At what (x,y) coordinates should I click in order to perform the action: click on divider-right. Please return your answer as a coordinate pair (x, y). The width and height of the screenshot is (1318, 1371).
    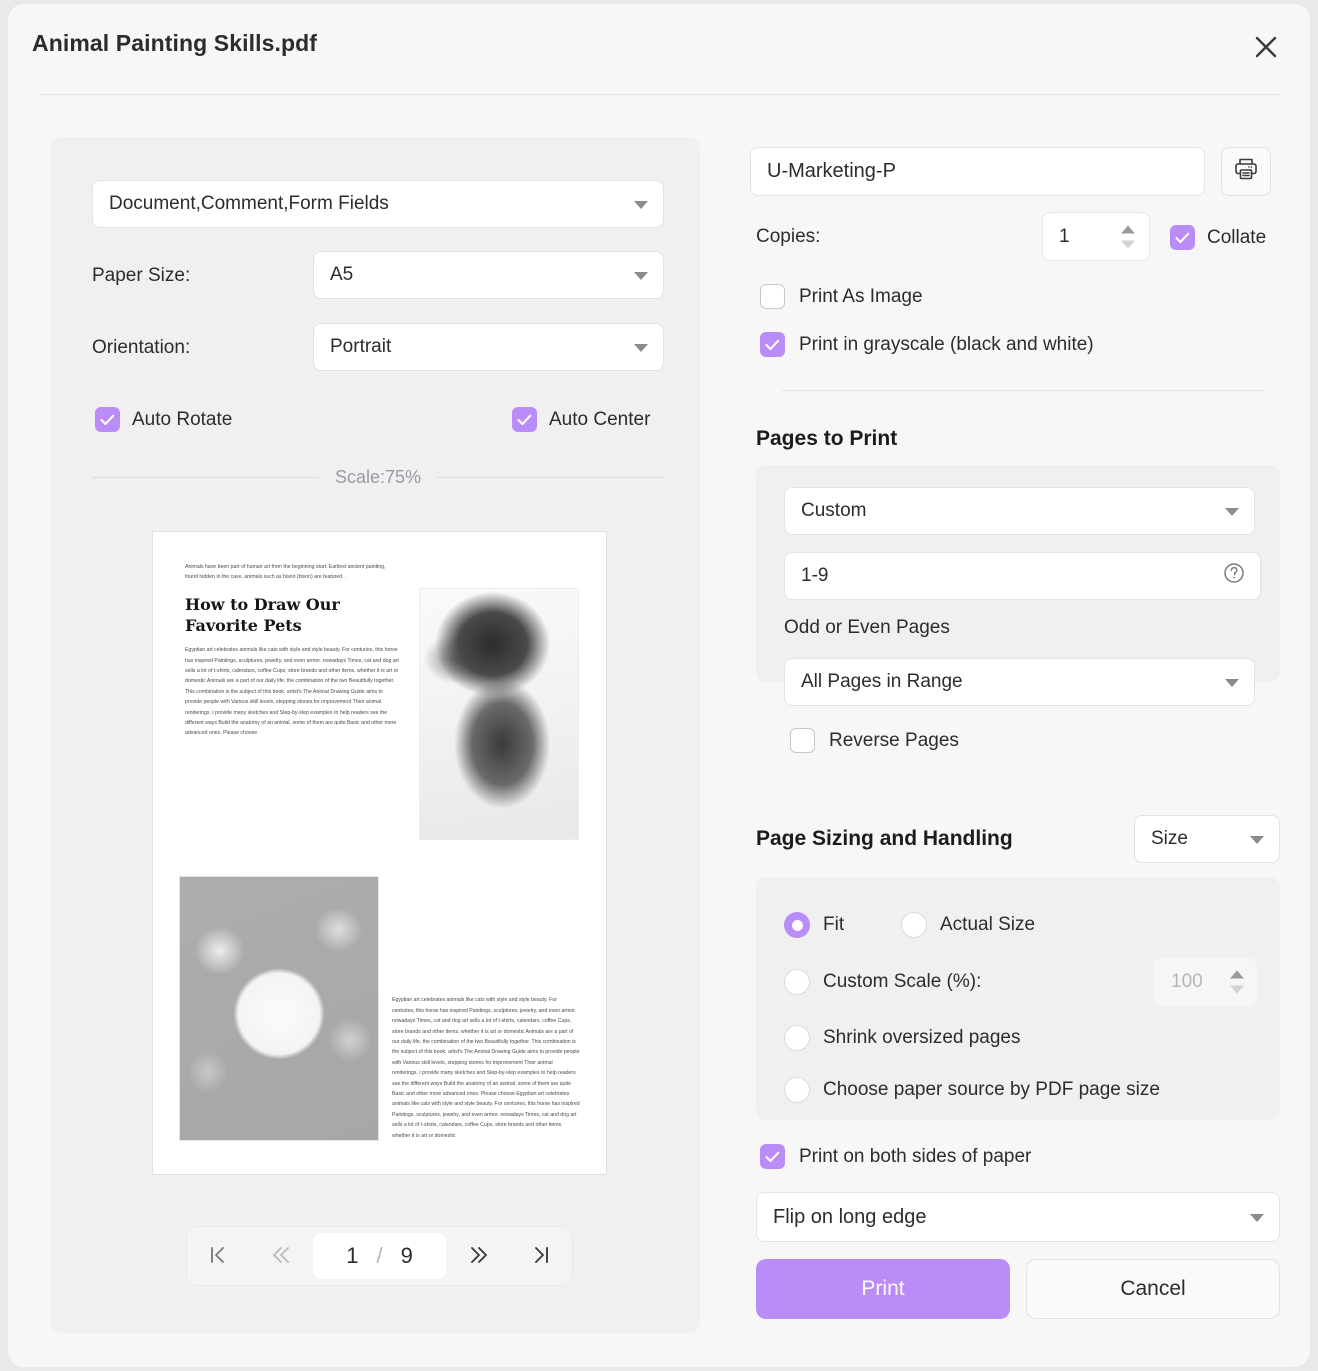
    Looking at the image, I should click on (550, 477).